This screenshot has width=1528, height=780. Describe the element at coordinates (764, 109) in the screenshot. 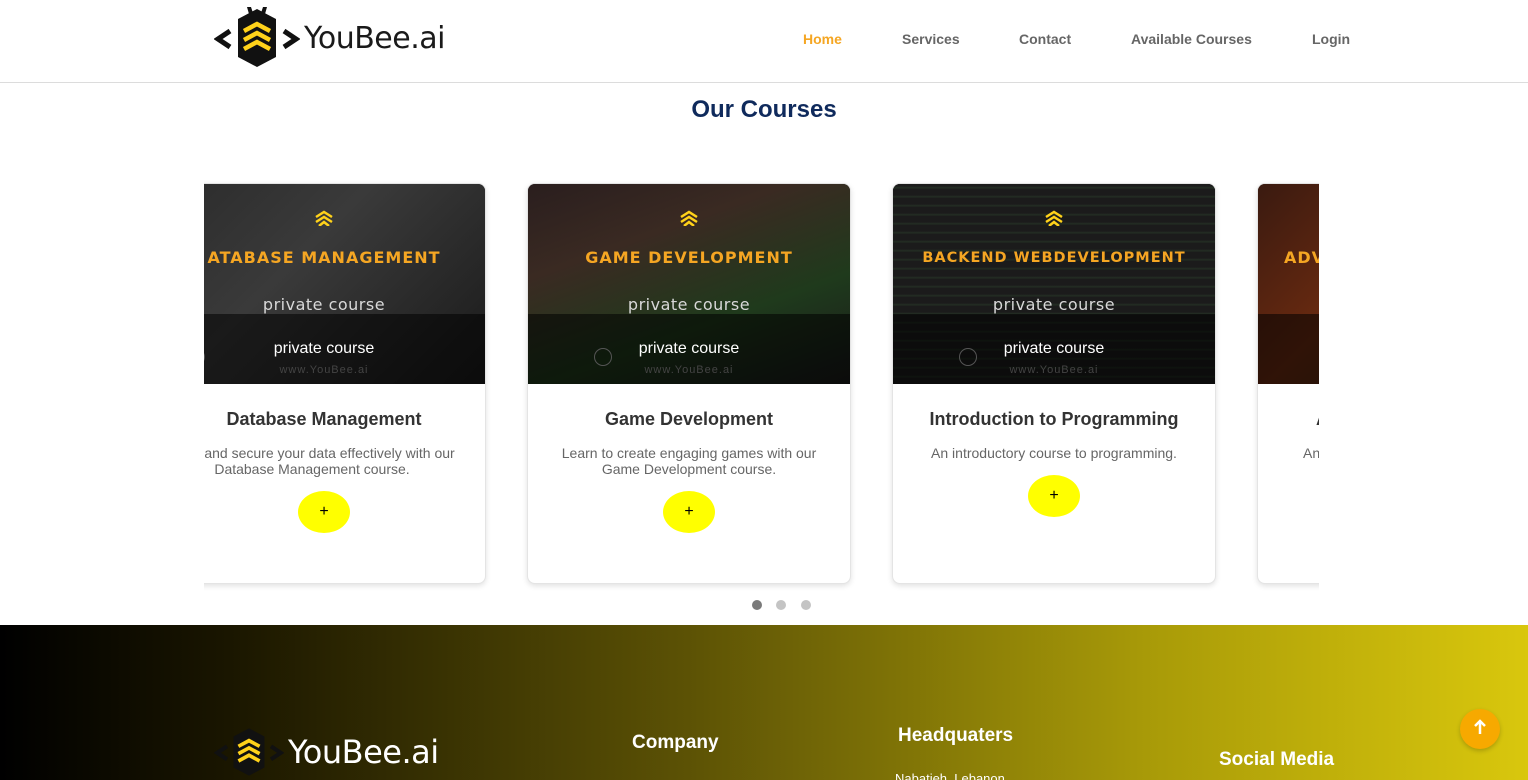

I see `courses-section-title: Our Courses` at that location.